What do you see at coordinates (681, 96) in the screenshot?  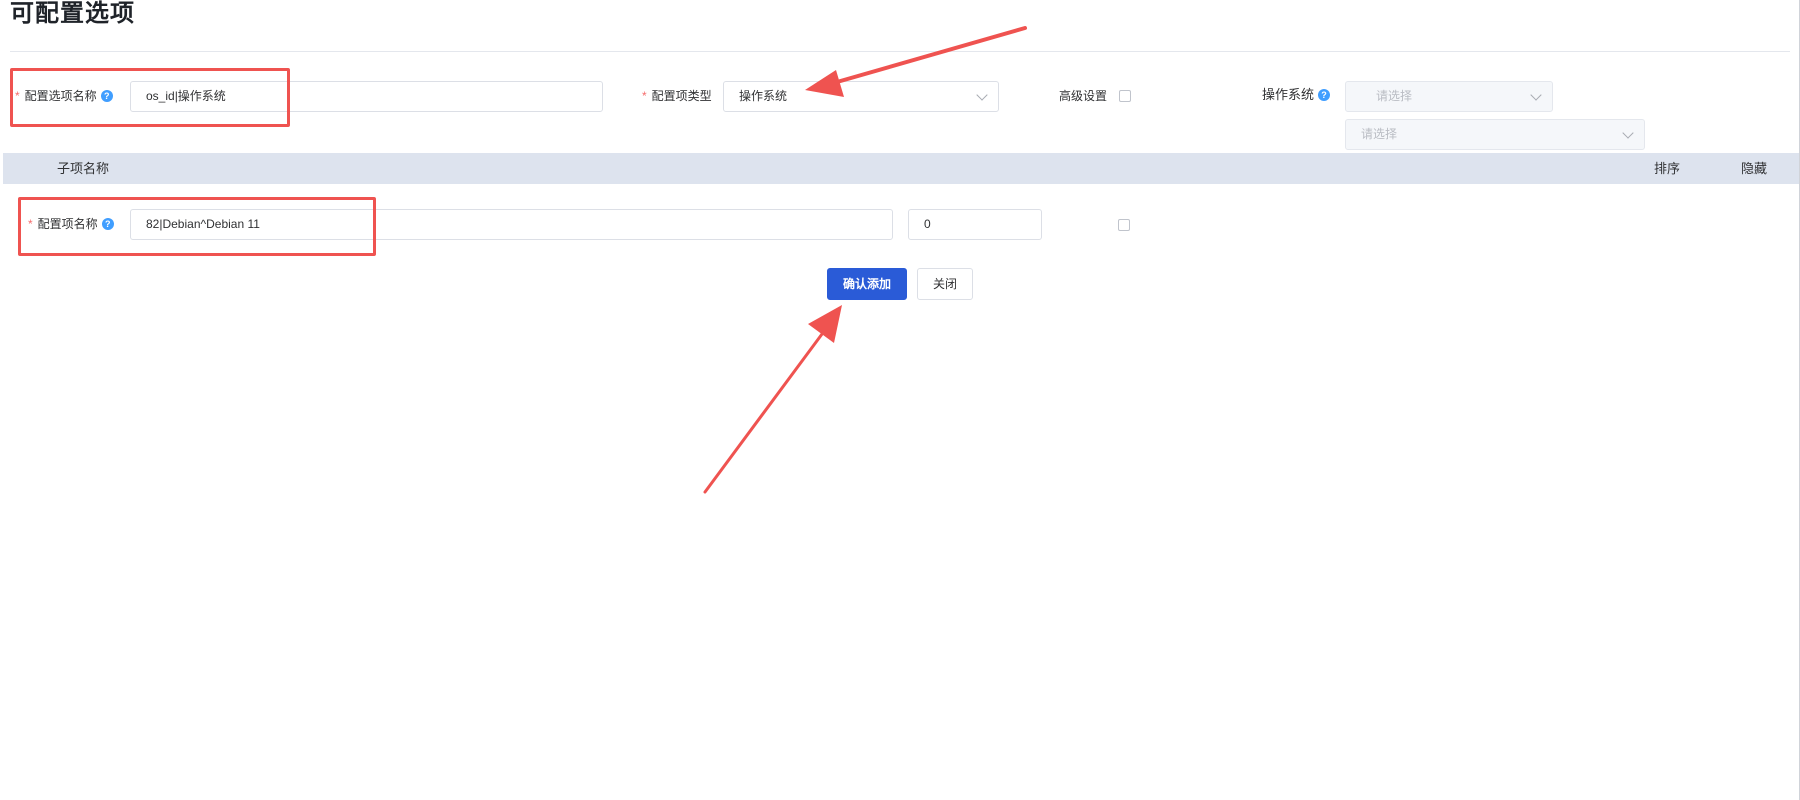 I see `option-type-label: 配置项类型` at bounding box center [681, 96].